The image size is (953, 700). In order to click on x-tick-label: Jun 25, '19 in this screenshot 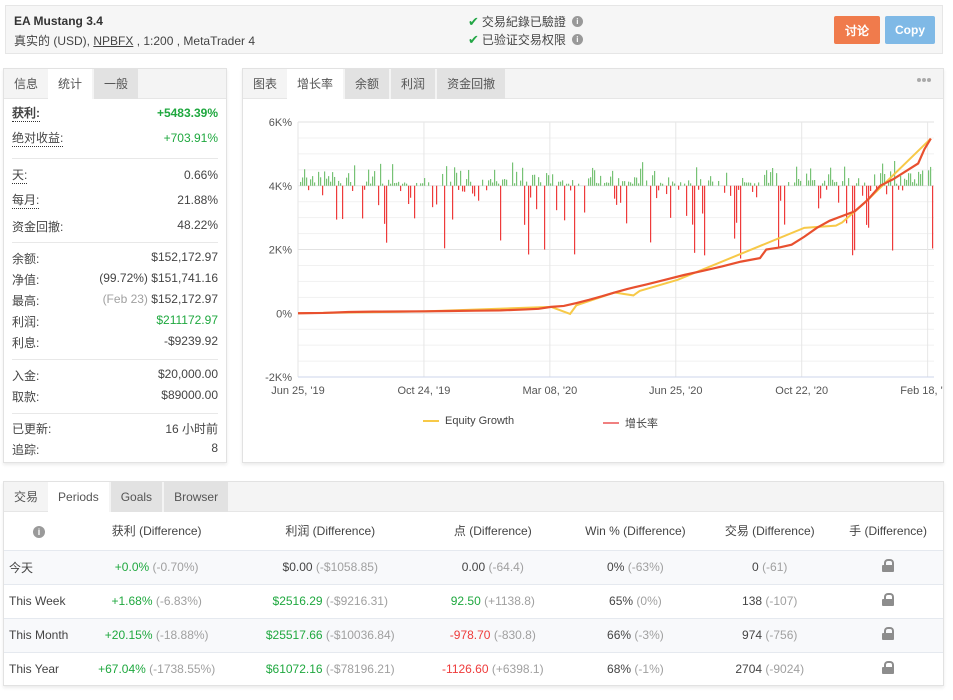, I will do `click(297, 391)`.